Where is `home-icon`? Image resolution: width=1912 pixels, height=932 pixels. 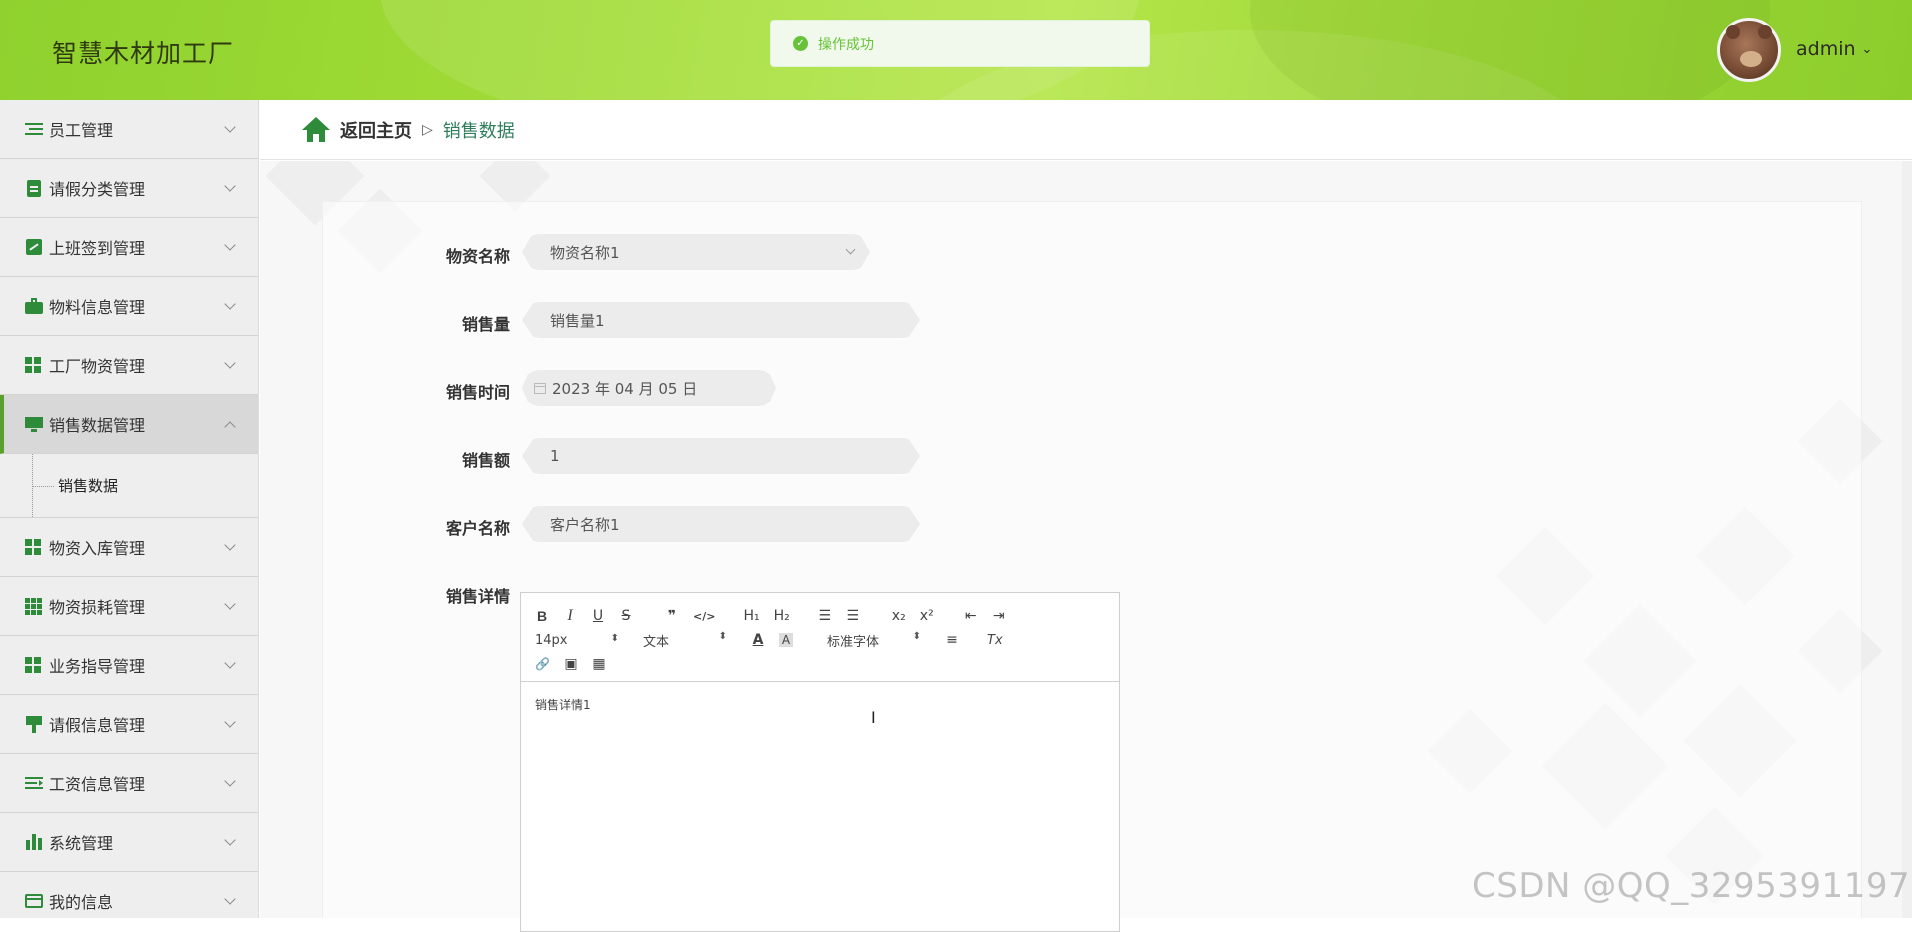 home-icon is located at coordinates (316, 129).